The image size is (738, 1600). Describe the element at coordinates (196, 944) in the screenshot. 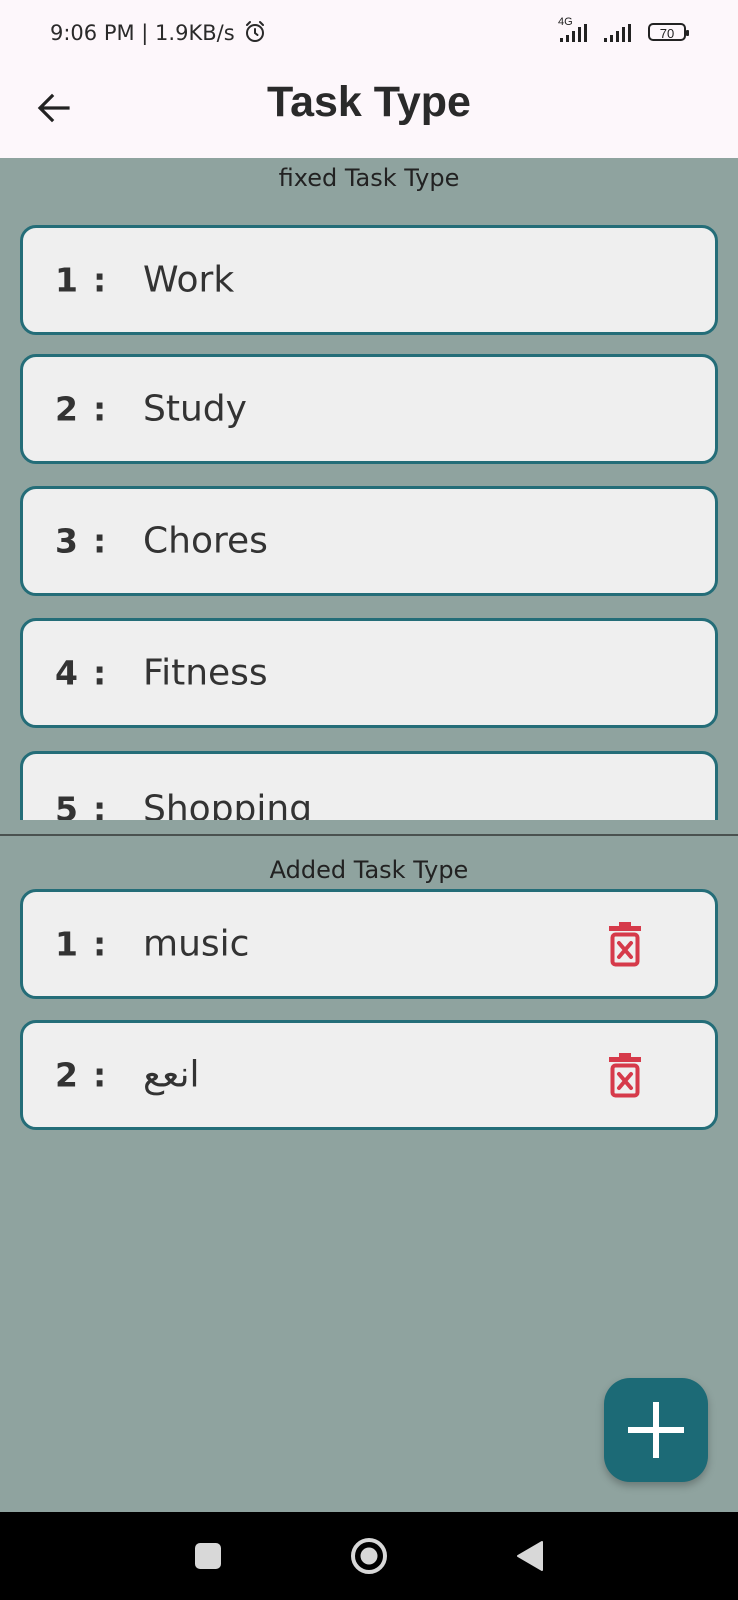

I see `item-name: music` at that location.